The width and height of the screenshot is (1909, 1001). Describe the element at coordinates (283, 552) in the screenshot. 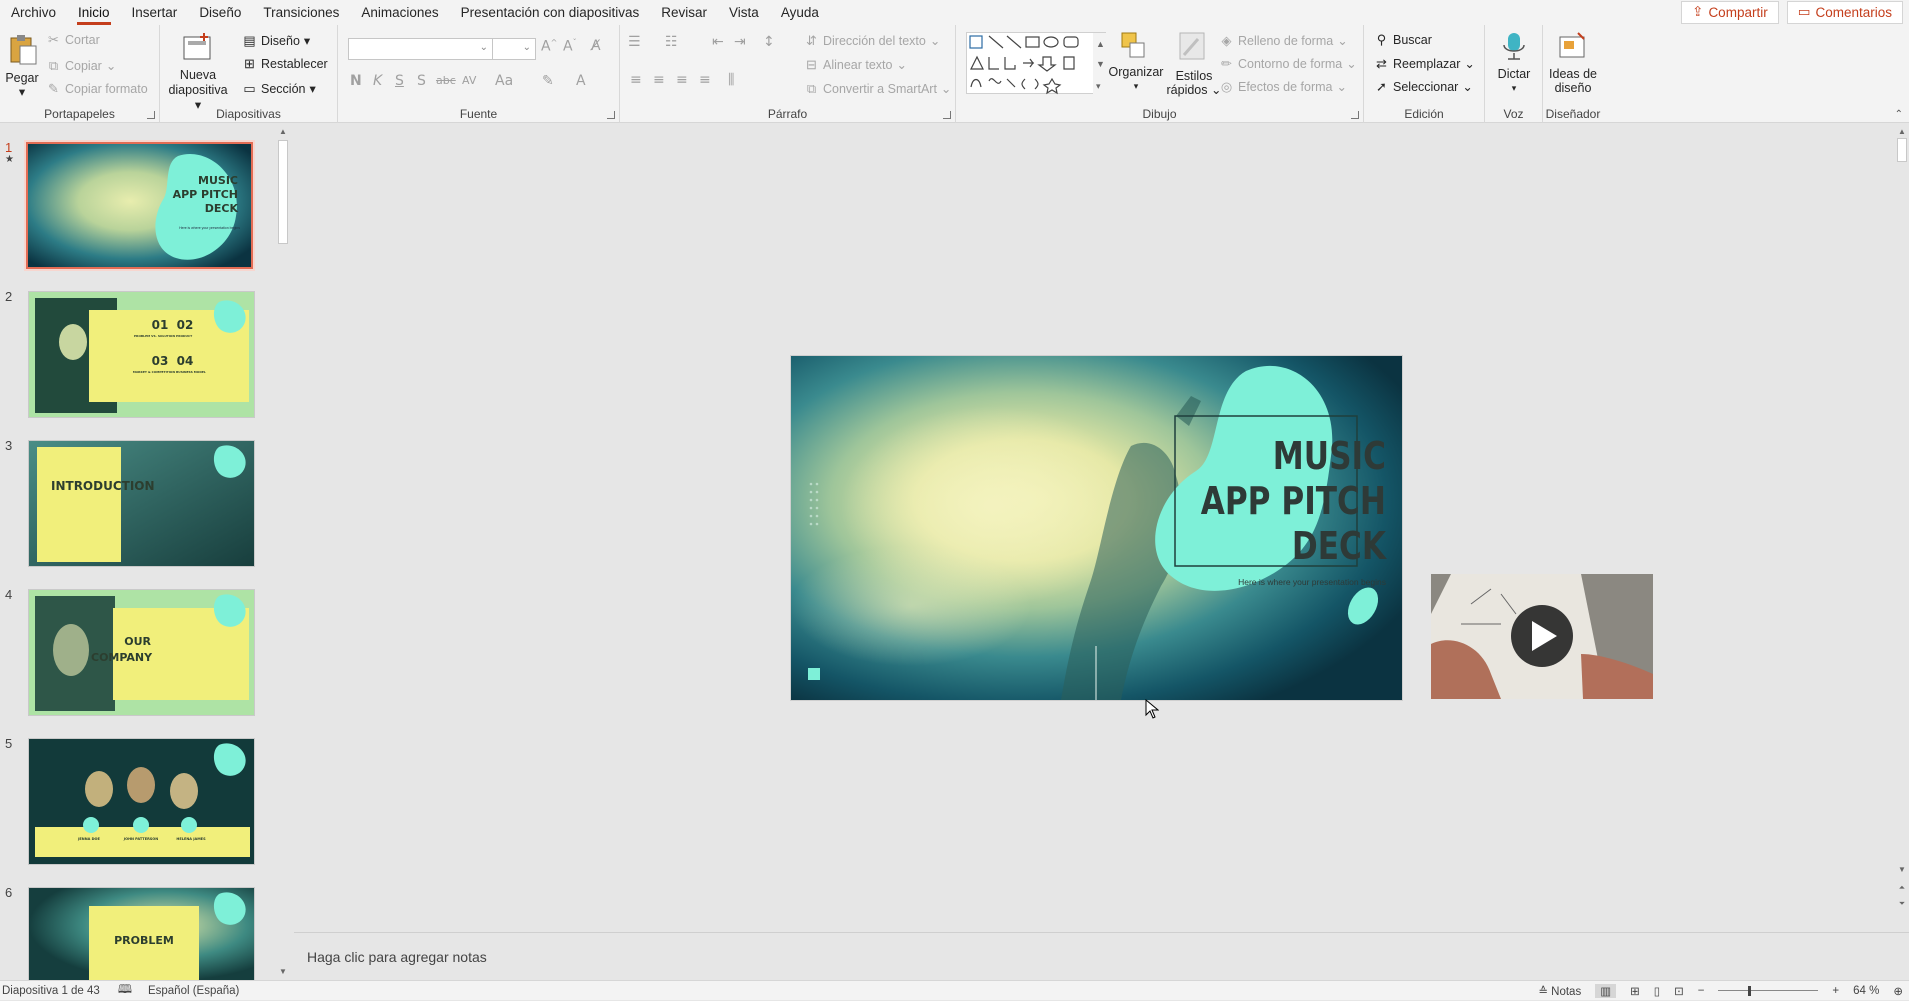

I see `thumbnail-scrollbar: ▲ ▼` at that location.